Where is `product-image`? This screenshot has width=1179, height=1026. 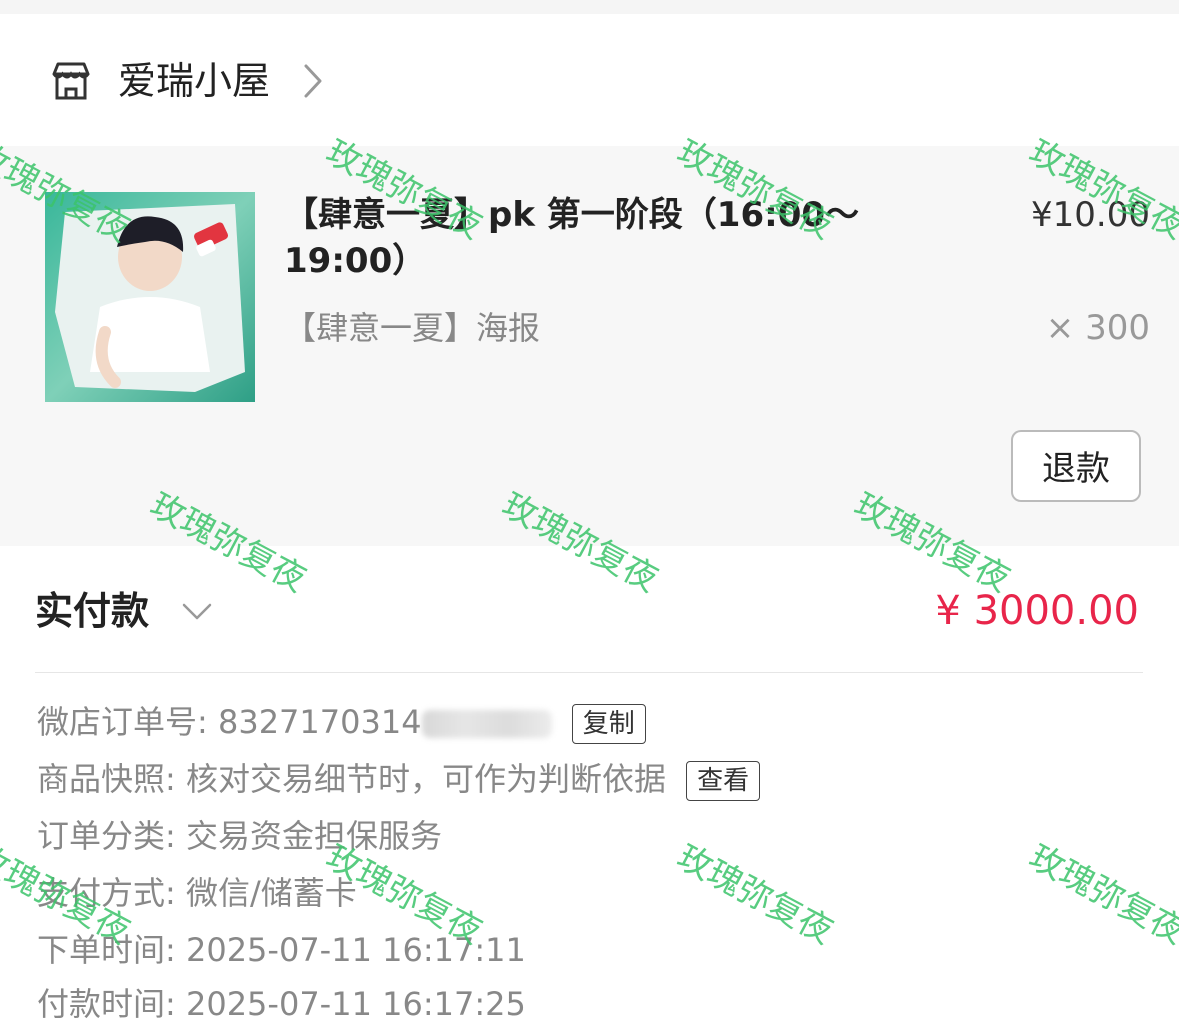 product-image is located at coordinates (150, 297).